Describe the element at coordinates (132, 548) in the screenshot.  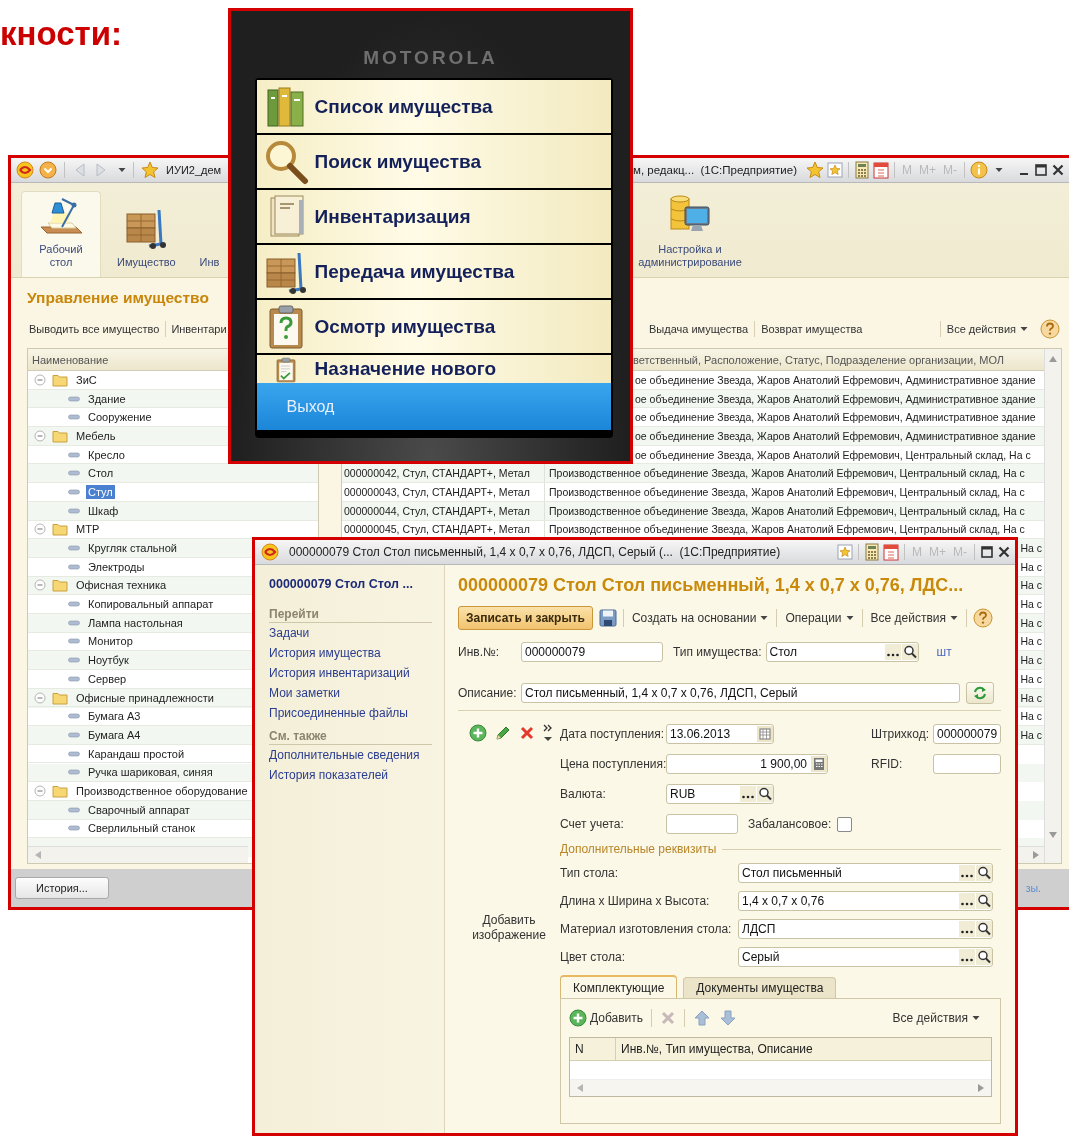
I see `item-label: Кругляк стальной` at that location.